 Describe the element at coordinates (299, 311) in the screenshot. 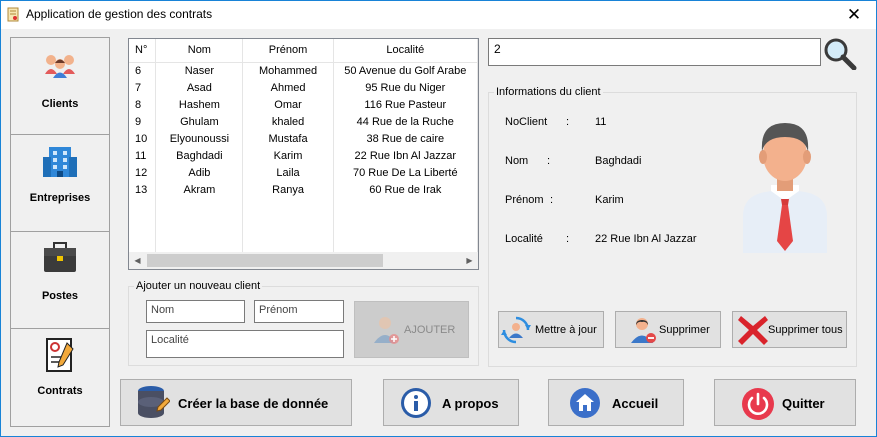

I see `prenom-field: Prénom` at that location.